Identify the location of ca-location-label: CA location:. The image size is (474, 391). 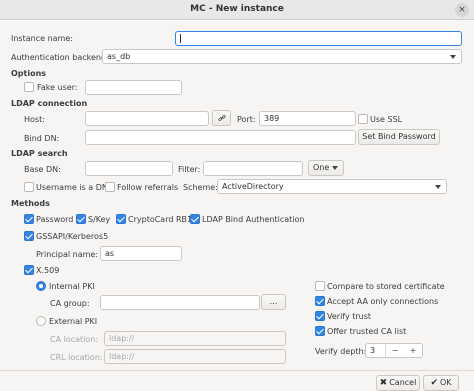
(74, 339).